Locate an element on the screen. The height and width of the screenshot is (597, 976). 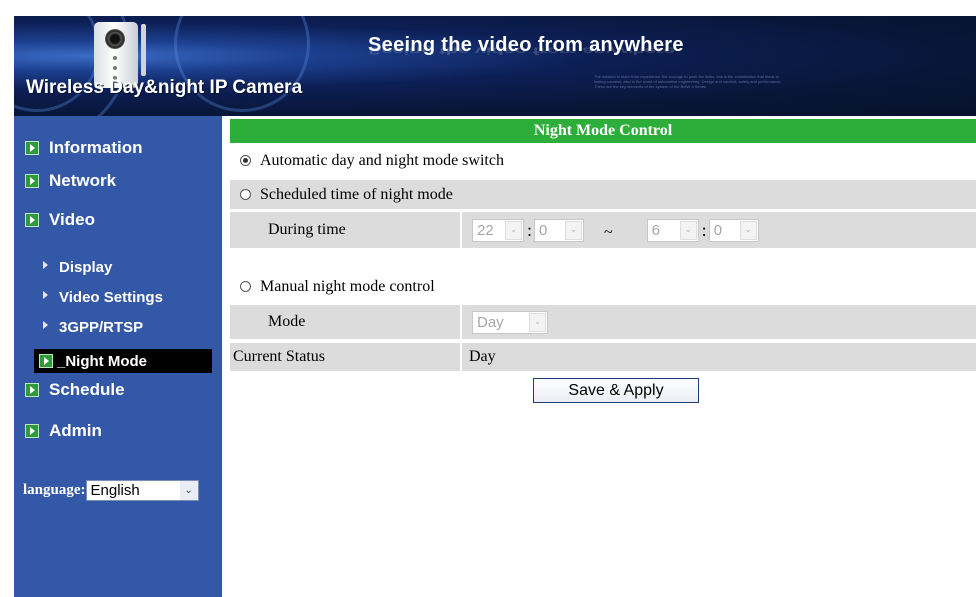
during-time-label: During time is located at coordinates (307, 229).